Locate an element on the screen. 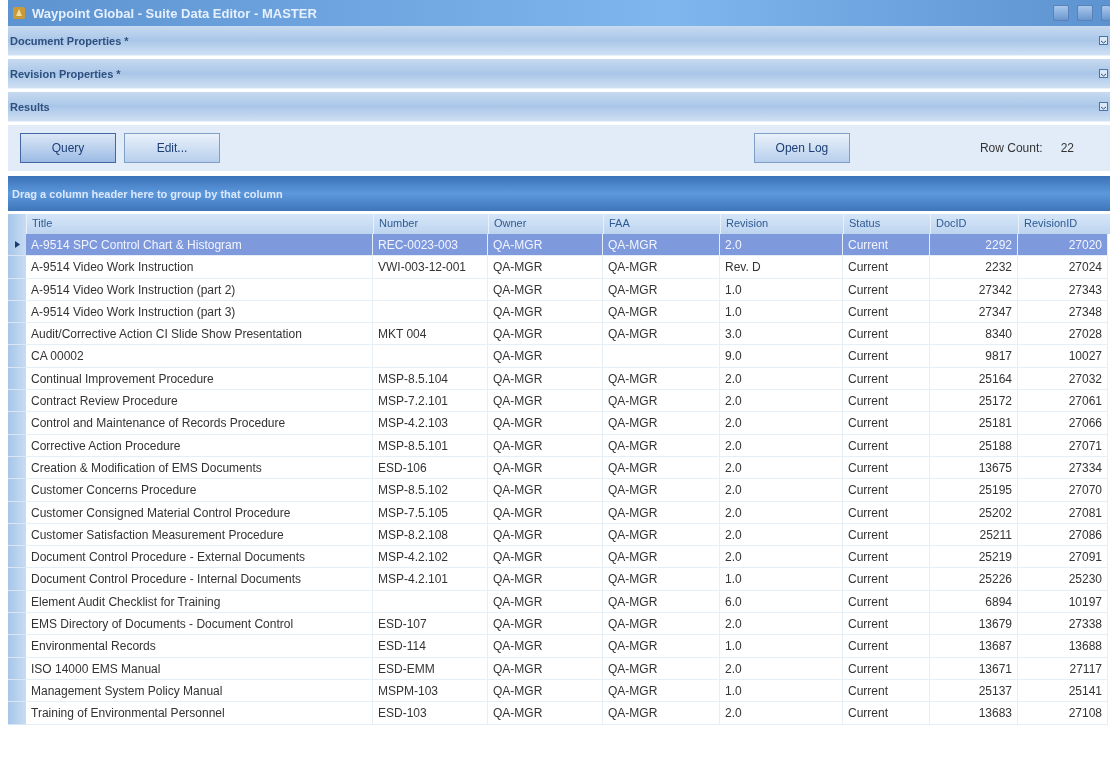  row-selector is located at coordinates (17, 245).